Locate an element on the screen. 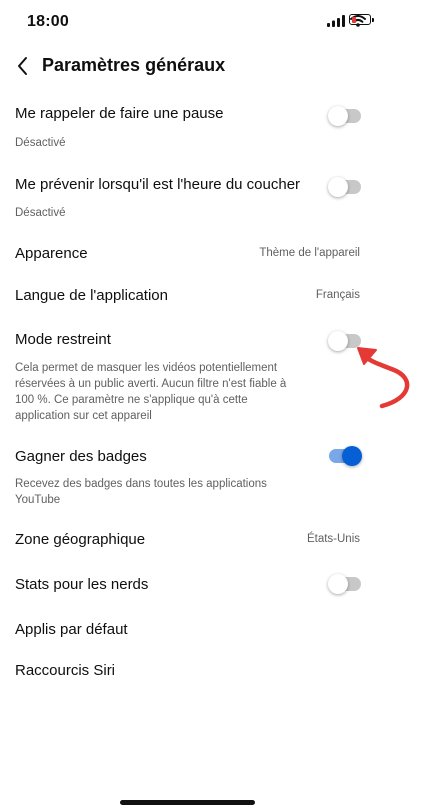 Image resolution: width=426 pixels, height=812 pixels. setting-label: Gagner des badges is located at coordinates (81, 456).